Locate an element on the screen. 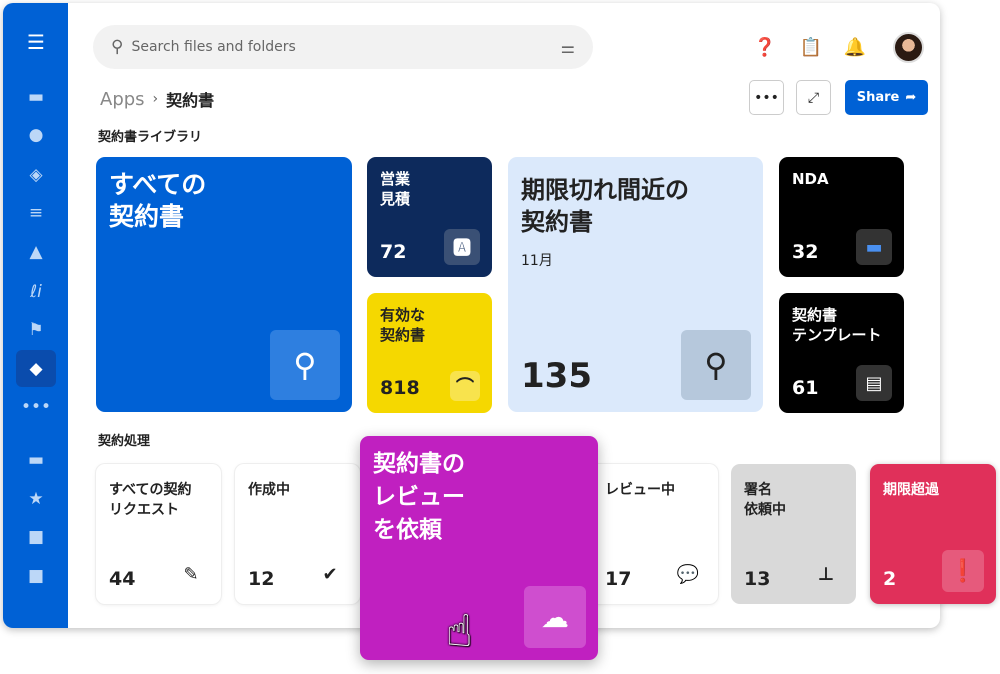 The width and height of the screenshot is (1000, 674). help-icon: ❓ is located at coordinates (765, 47).